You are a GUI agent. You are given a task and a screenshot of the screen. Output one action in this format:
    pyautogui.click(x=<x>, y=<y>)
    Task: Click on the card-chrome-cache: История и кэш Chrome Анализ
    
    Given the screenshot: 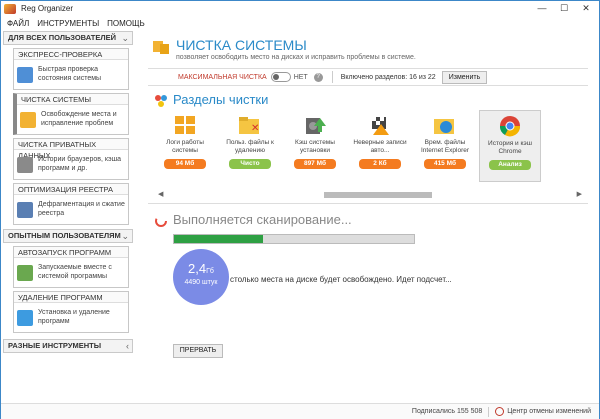 What is the action you would take?
    pyautogui.click(x=510, y=146)
    